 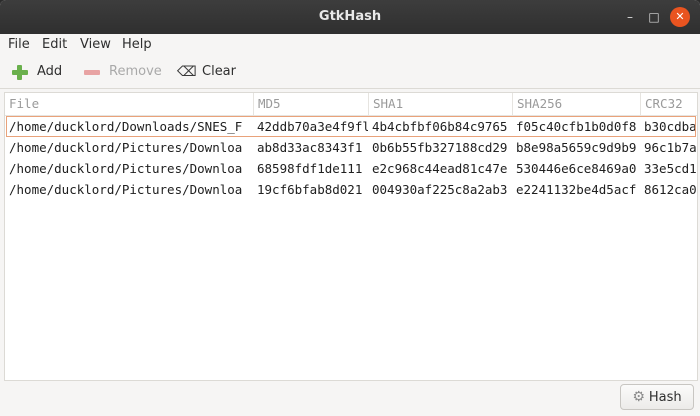 I want to click on cell-file: /home/ducklord/Downloads/SNES_F, so click(x=126, y=126).